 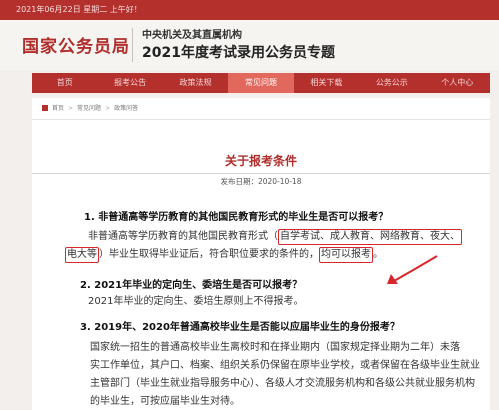 What do you see at coordinates (457, 83) in the screenshot?
I see `nav-item-personal-center: 个人中心` at bounding box center [457, 83].